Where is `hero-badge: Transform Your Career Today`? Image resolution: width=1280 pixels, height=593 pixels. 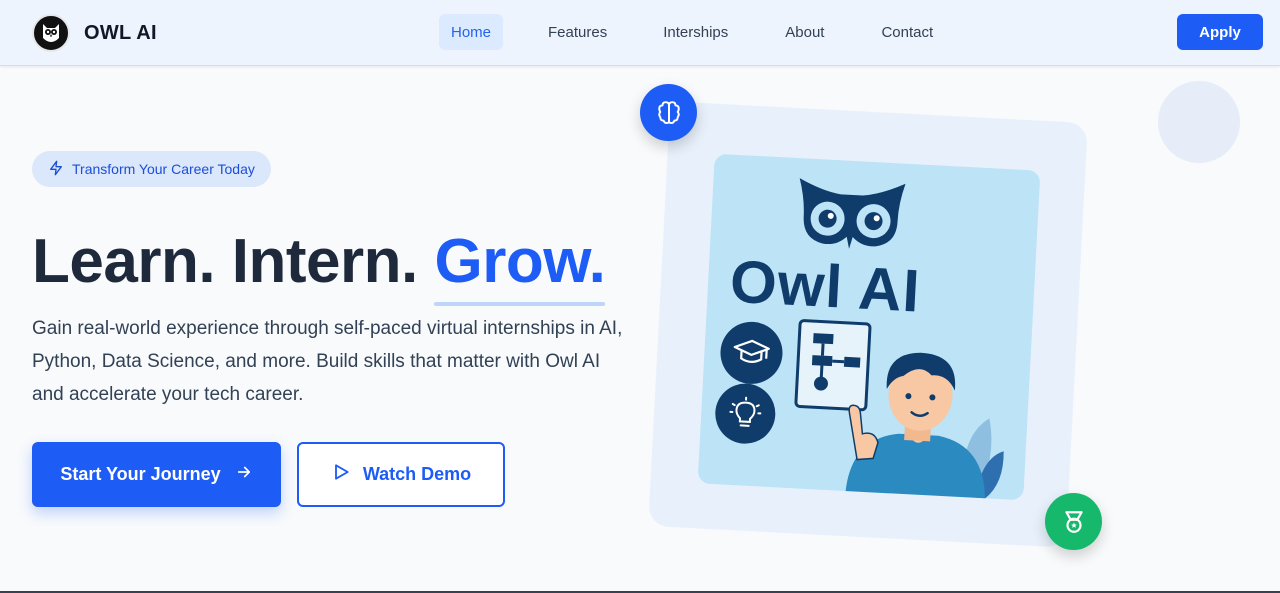 hero-badge: Transform Your Career Today is located at coordinates (151, 169).